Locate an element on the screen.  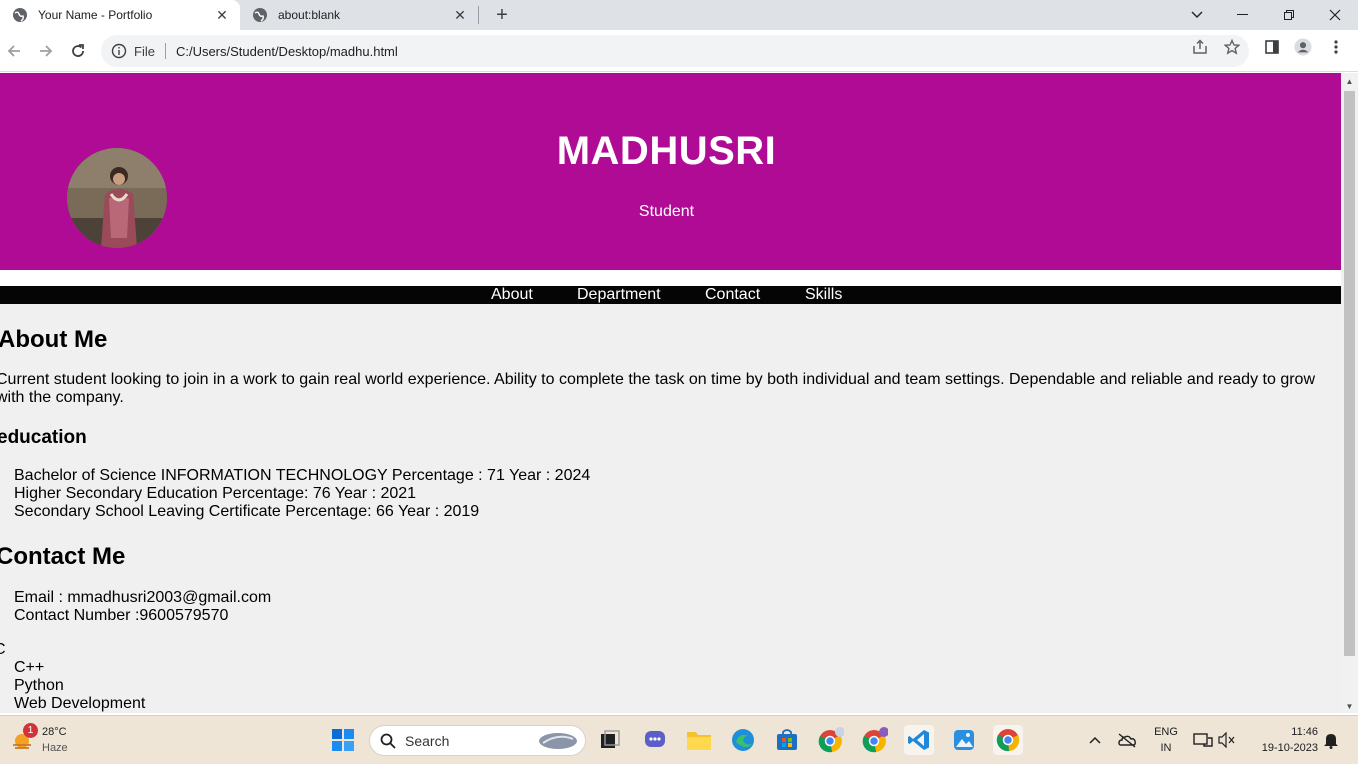
back-button is located at coordinates (14, 51).